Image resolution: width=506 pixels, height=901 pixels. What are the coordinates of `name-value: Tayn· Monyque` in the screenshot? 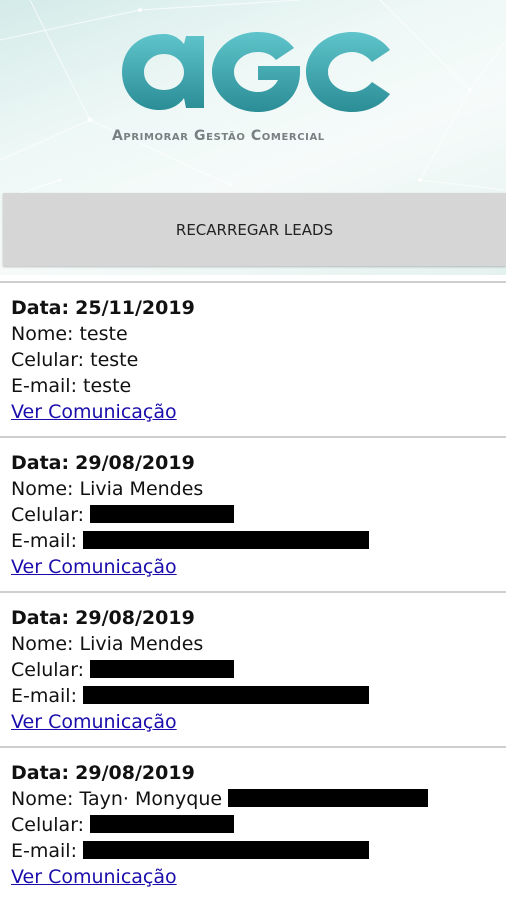 It's located at (151, 799).